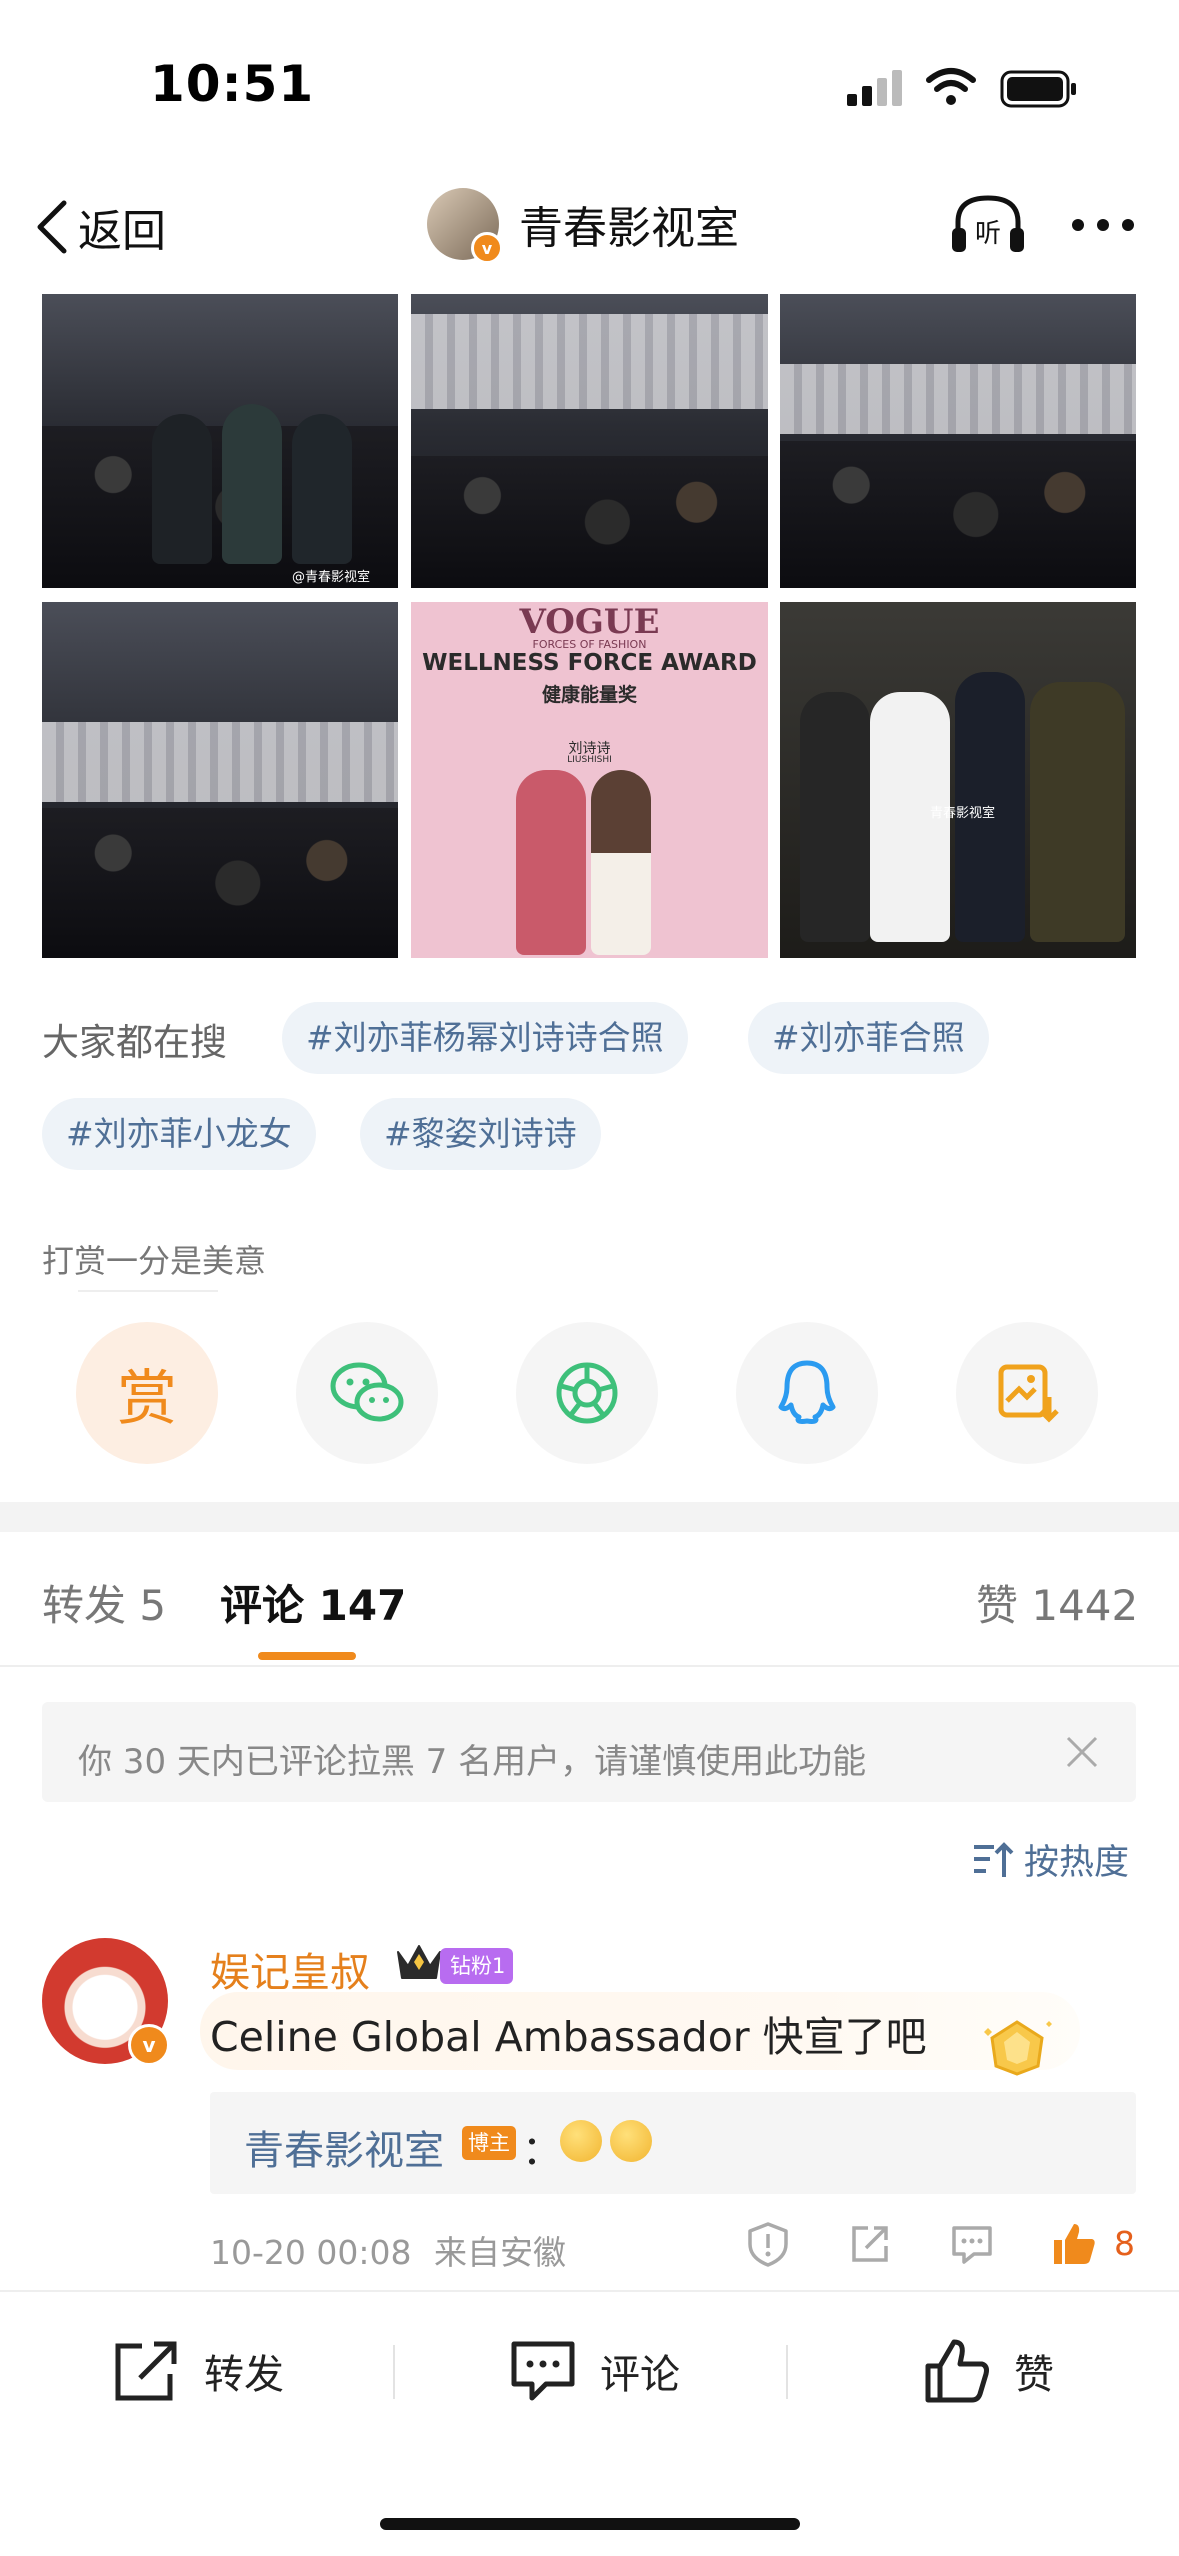  I want to click on search-tag: #刘亦菲小龙女, so click(179, 1134).